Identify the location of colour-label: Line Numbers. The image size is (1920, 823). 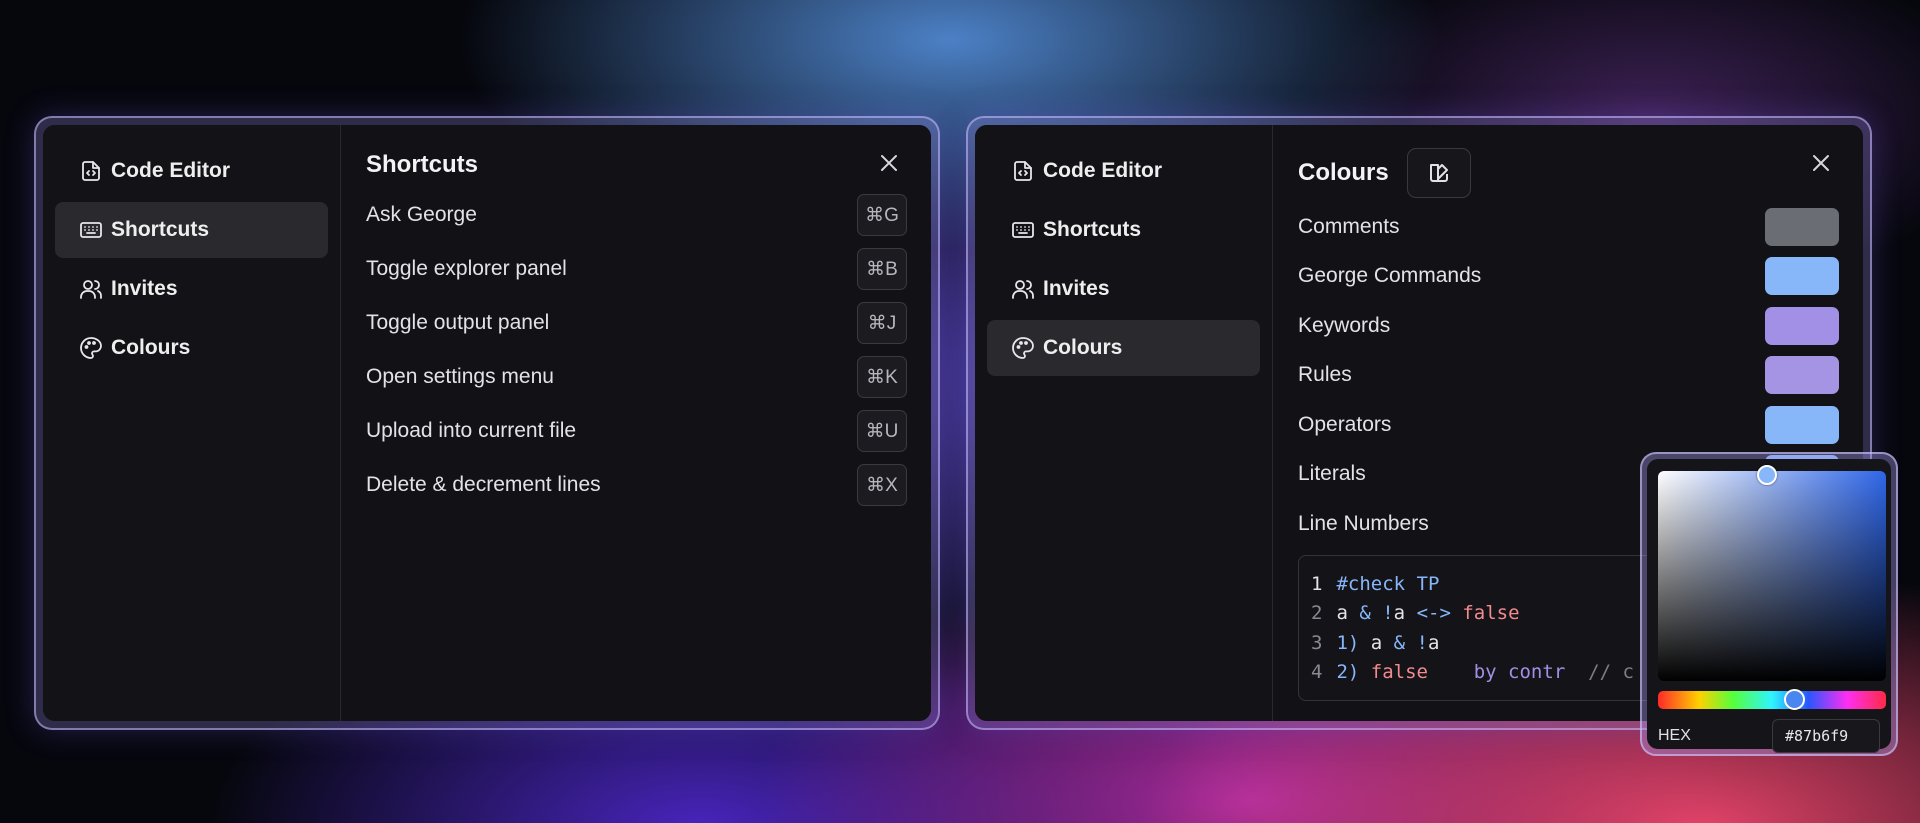
(1363, 523).